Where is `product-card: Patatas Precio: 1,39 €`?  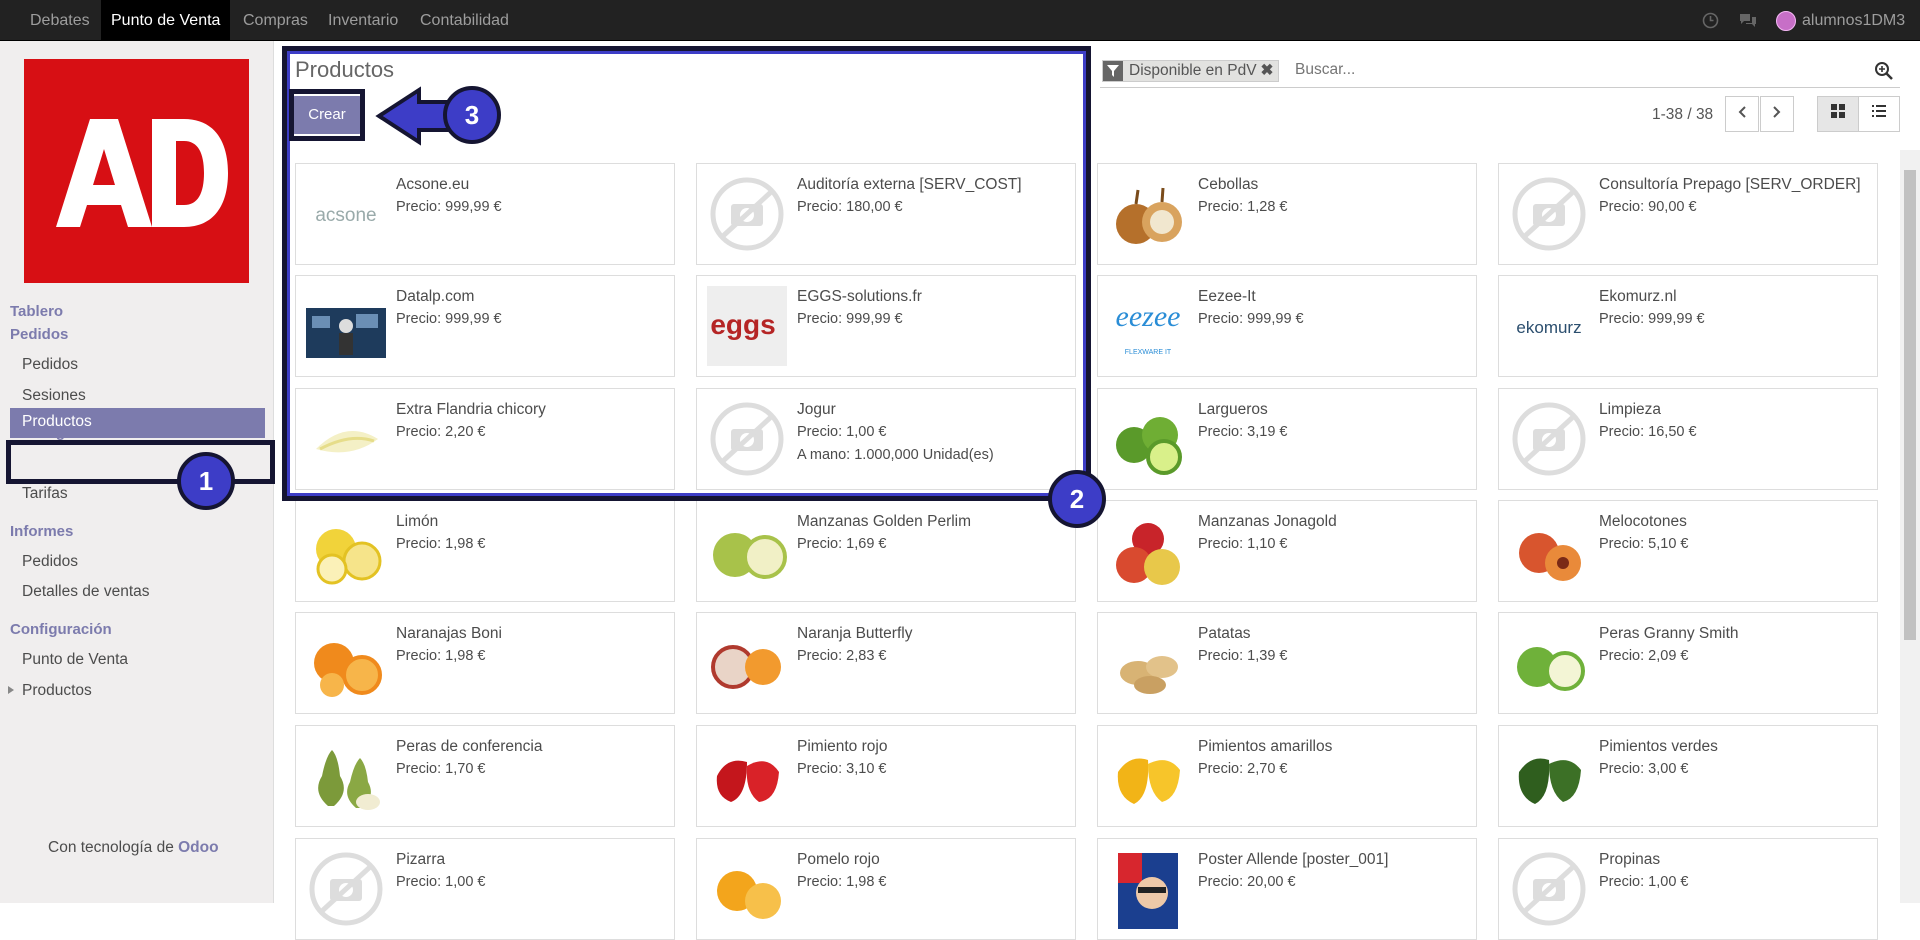
product-card: Patatas Precio: 1,39 € is located at coordinates (1287, 663).